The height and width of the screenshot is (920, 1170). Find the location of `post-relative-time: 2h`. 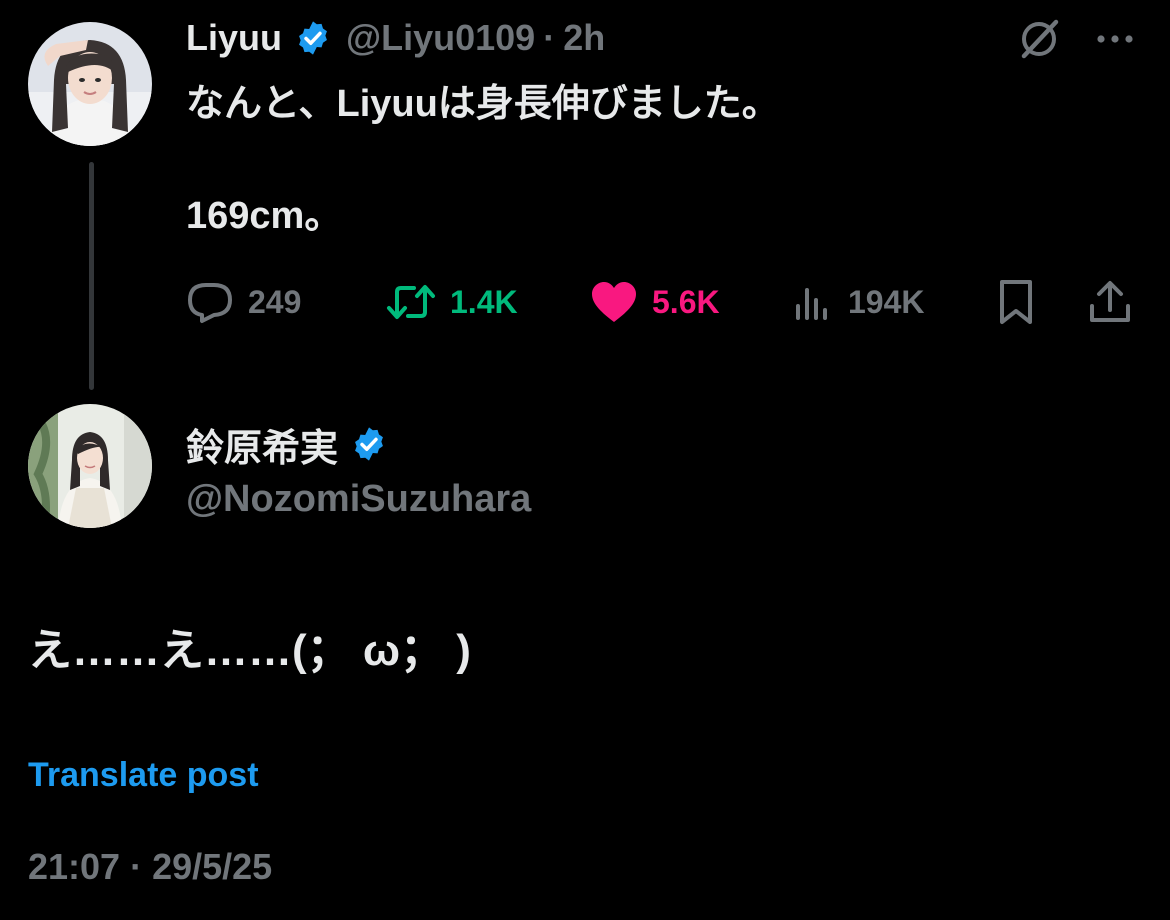

post-relative-time: 2h is located at coordinates (584, 38).